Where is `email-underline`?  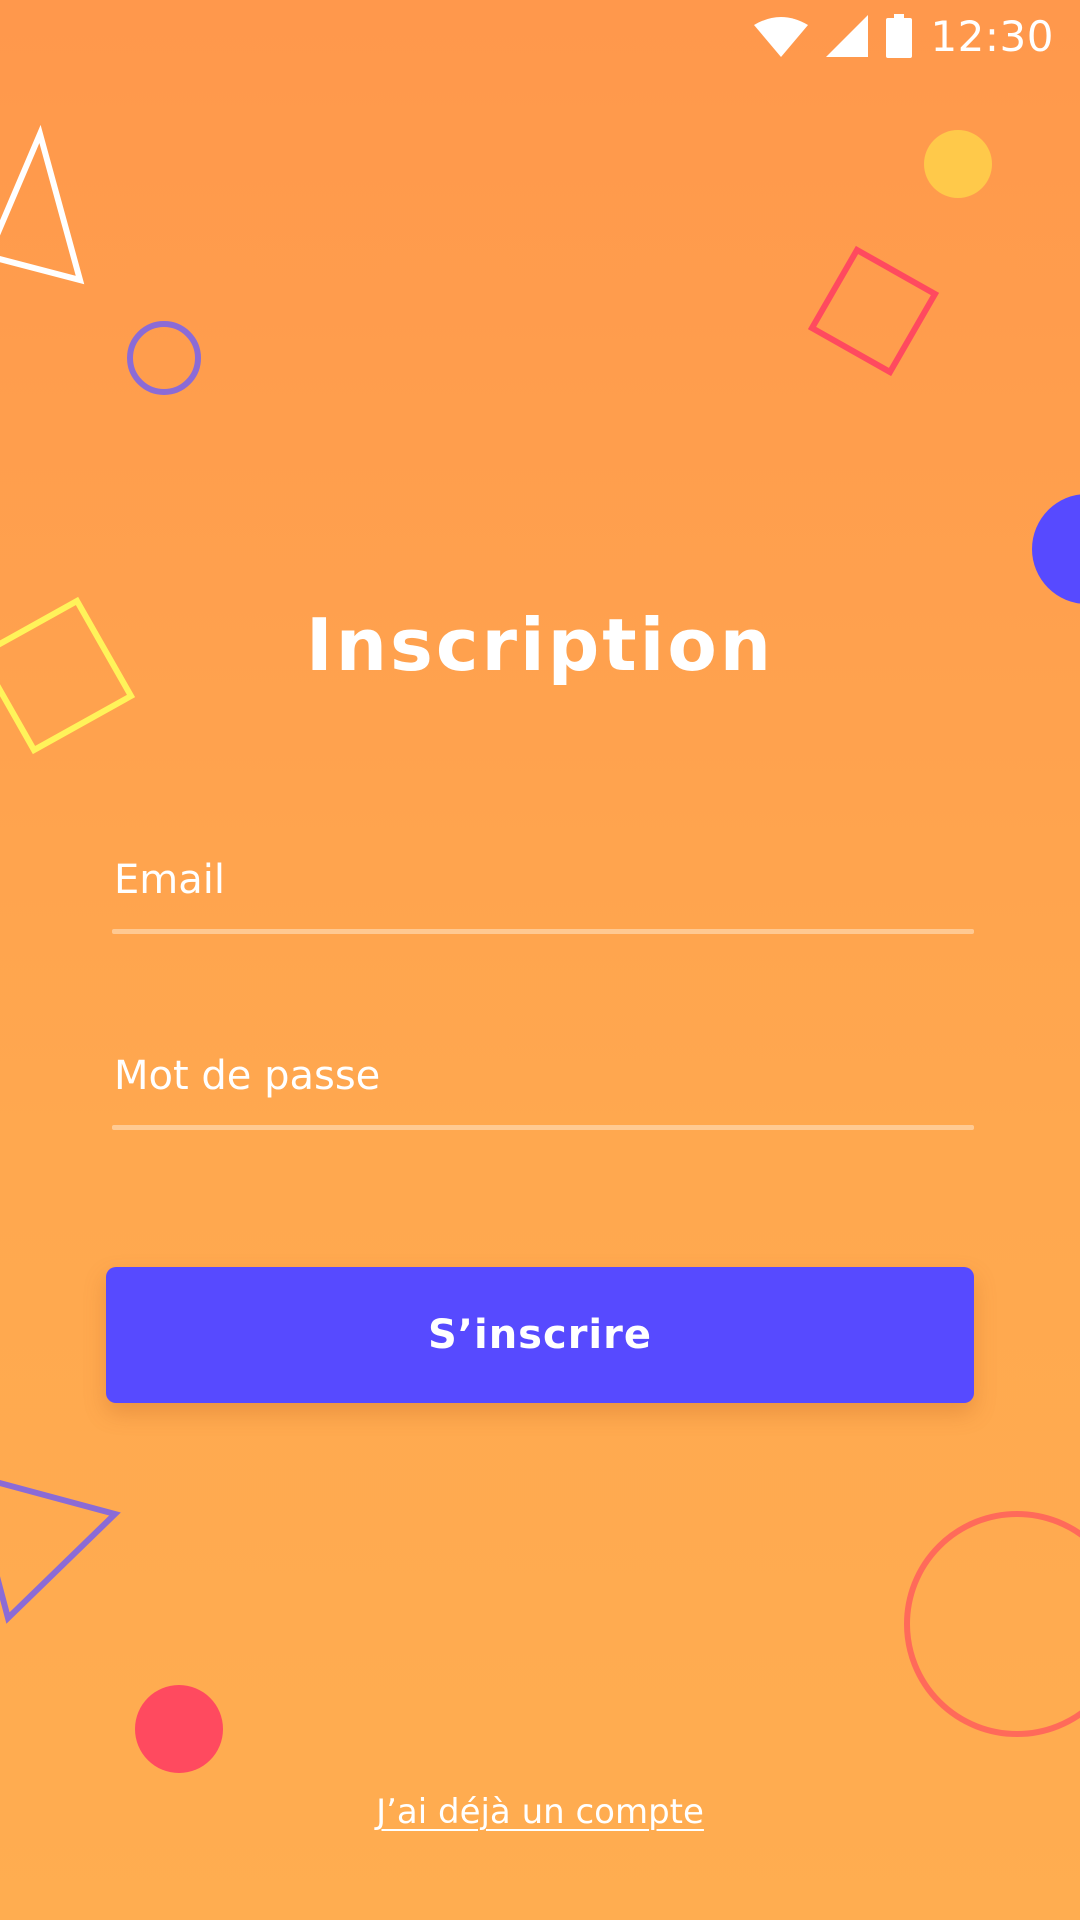
email-underline is located at coordinates (543, 931).